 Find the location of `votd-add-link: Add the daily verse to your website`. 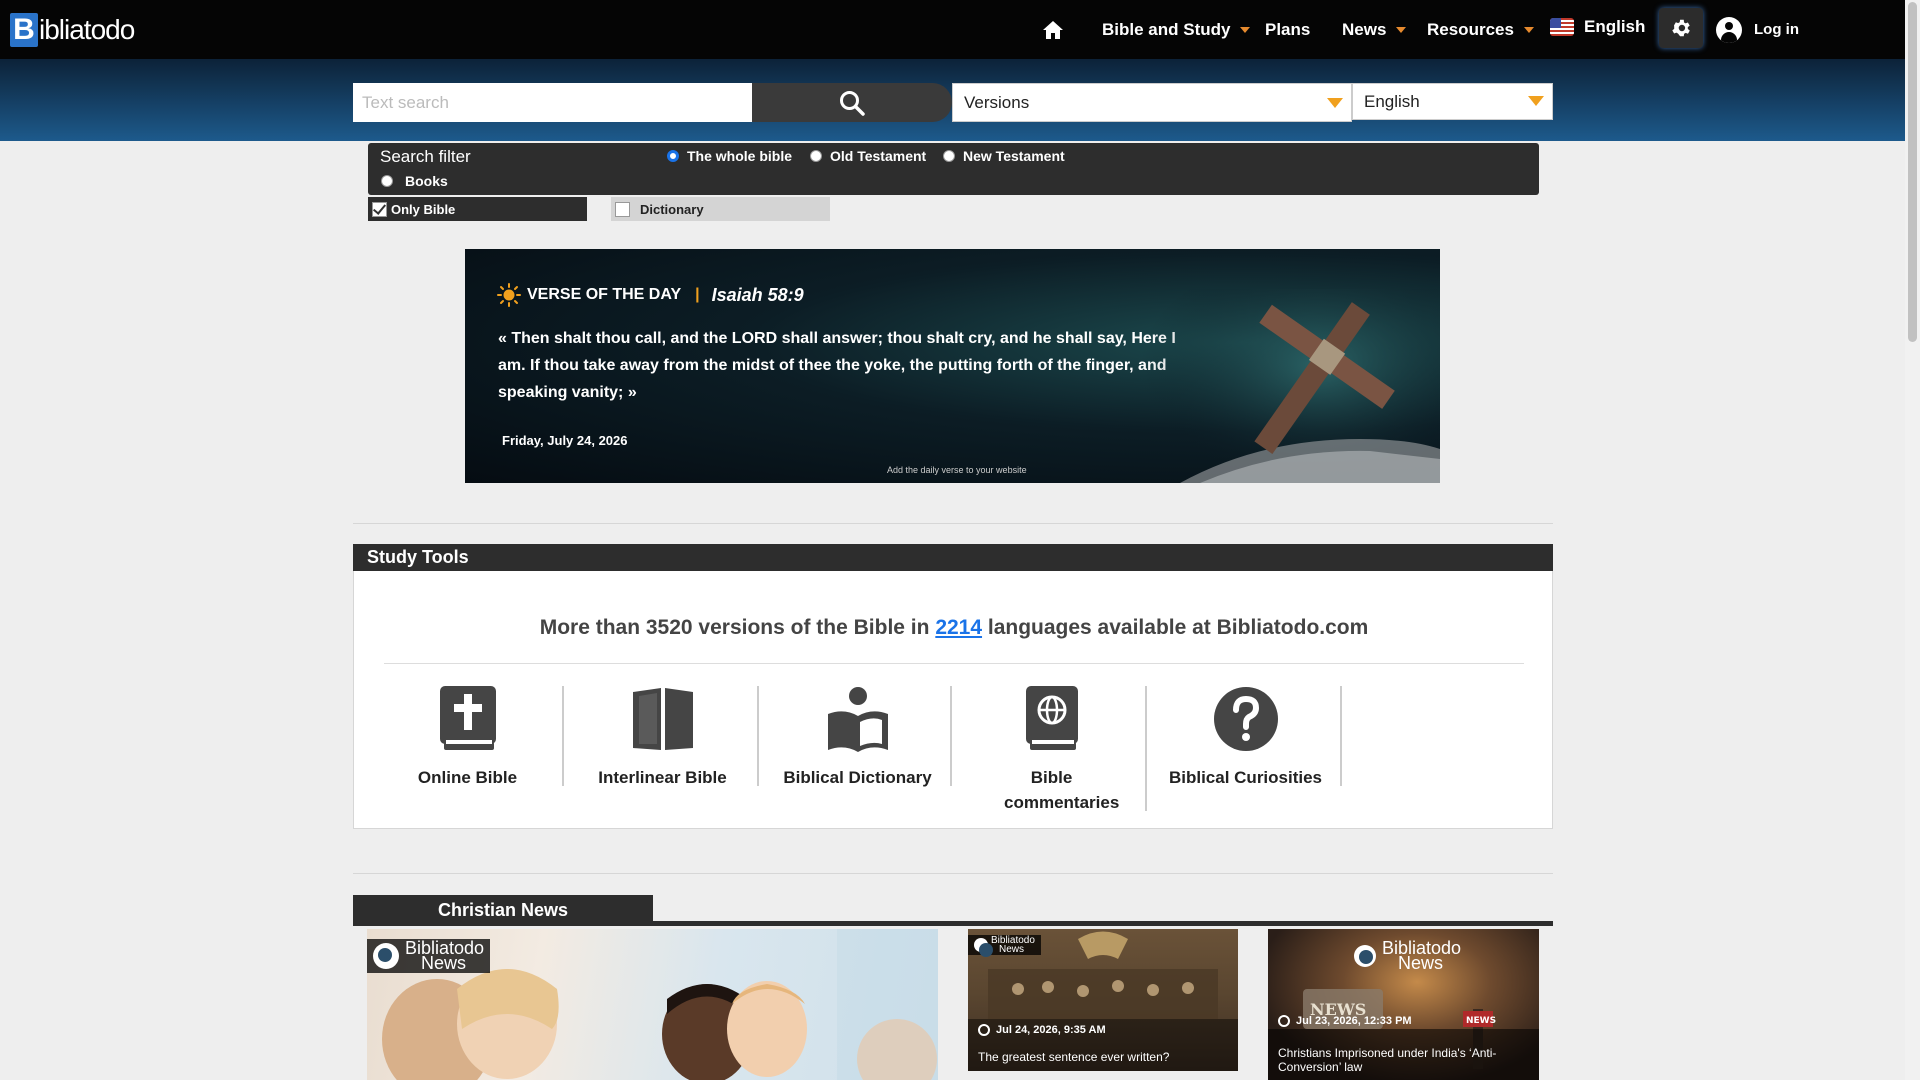

votd-add-link: Add the daily verse to your website is located at coordinates (957, 470).